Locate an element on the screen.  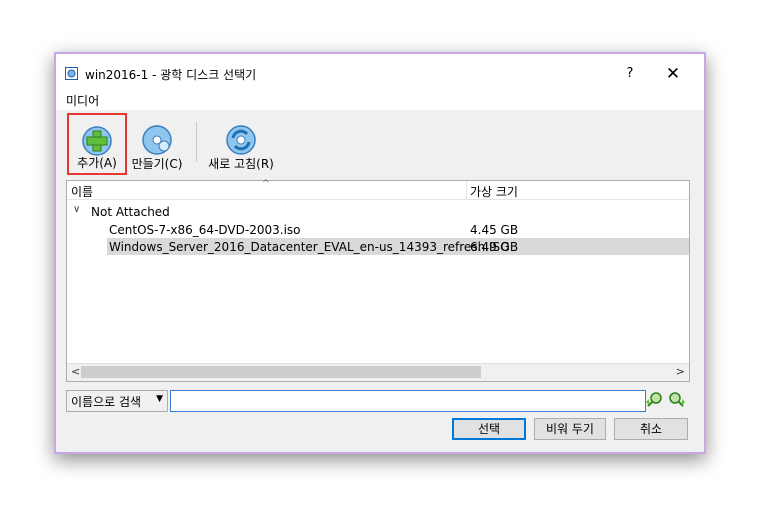
search-input is located at coordinates (408, 401).